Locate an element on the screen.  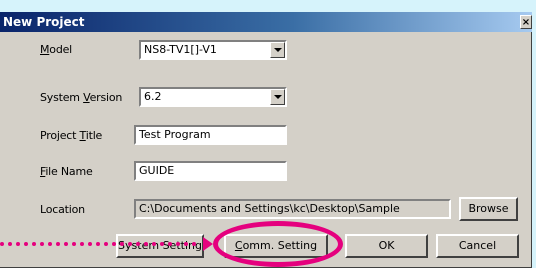
model-label: Model is located at coordinates (56, 49).